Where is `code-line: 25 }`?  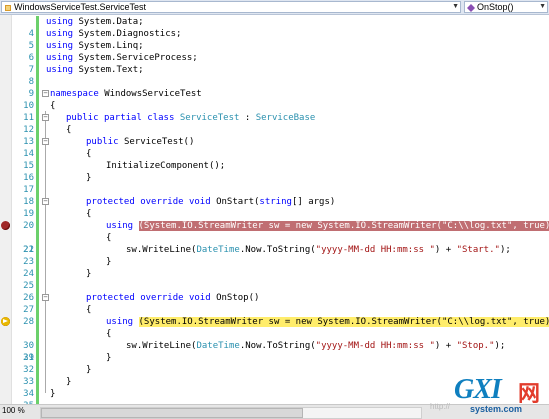 code-line: 25 } is located at coordinates (274, 279).